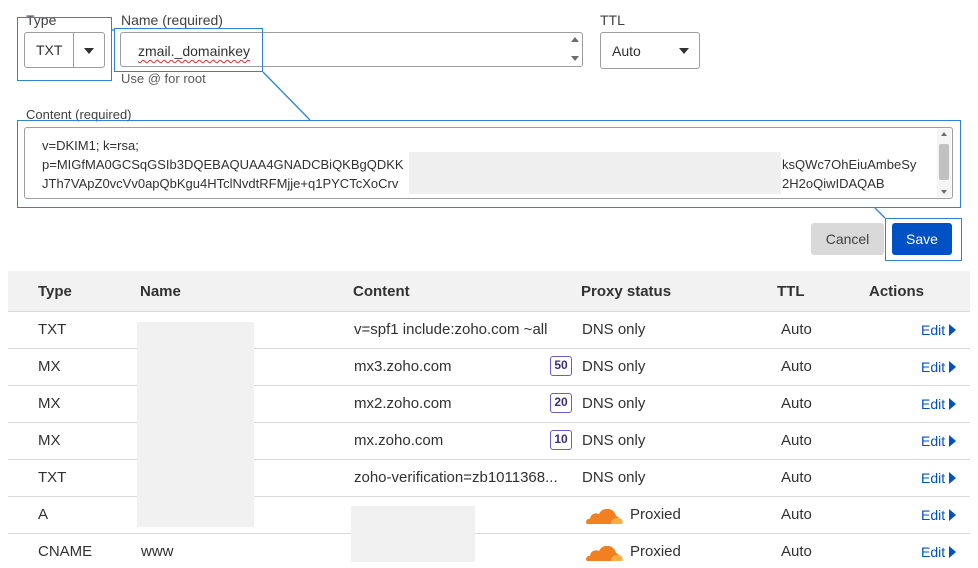  I want to click on ttl-label: TTL, so click(612, 20).